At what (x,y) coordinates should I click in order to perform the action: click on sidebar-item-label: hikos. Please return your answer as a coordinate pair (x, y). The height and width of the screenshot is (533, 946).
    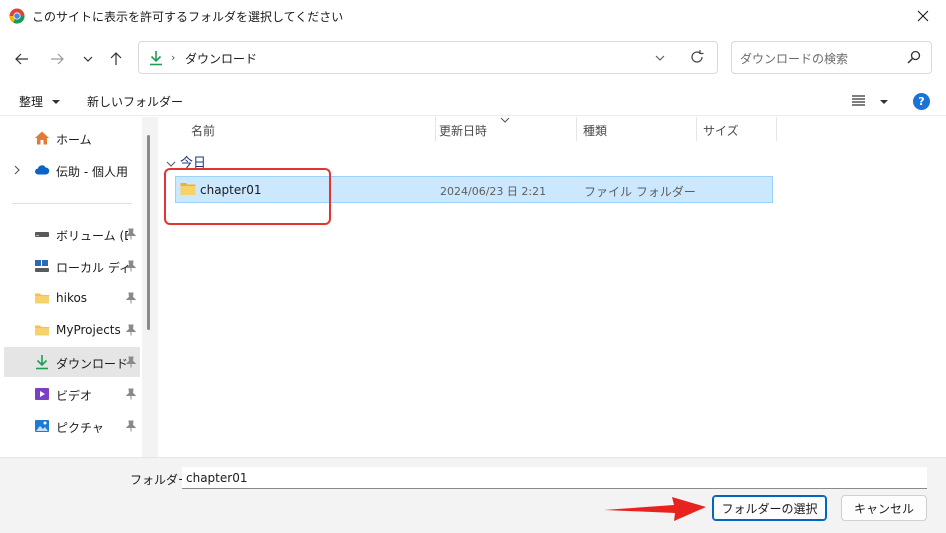
    Looking at the image, I should click on (72, 298).